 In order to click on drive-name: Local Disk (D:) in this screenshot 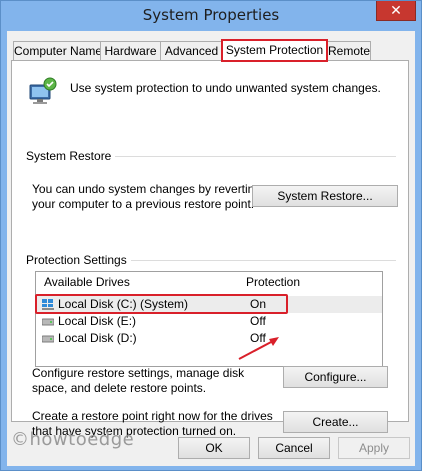, I will do `click(97, 338)`.